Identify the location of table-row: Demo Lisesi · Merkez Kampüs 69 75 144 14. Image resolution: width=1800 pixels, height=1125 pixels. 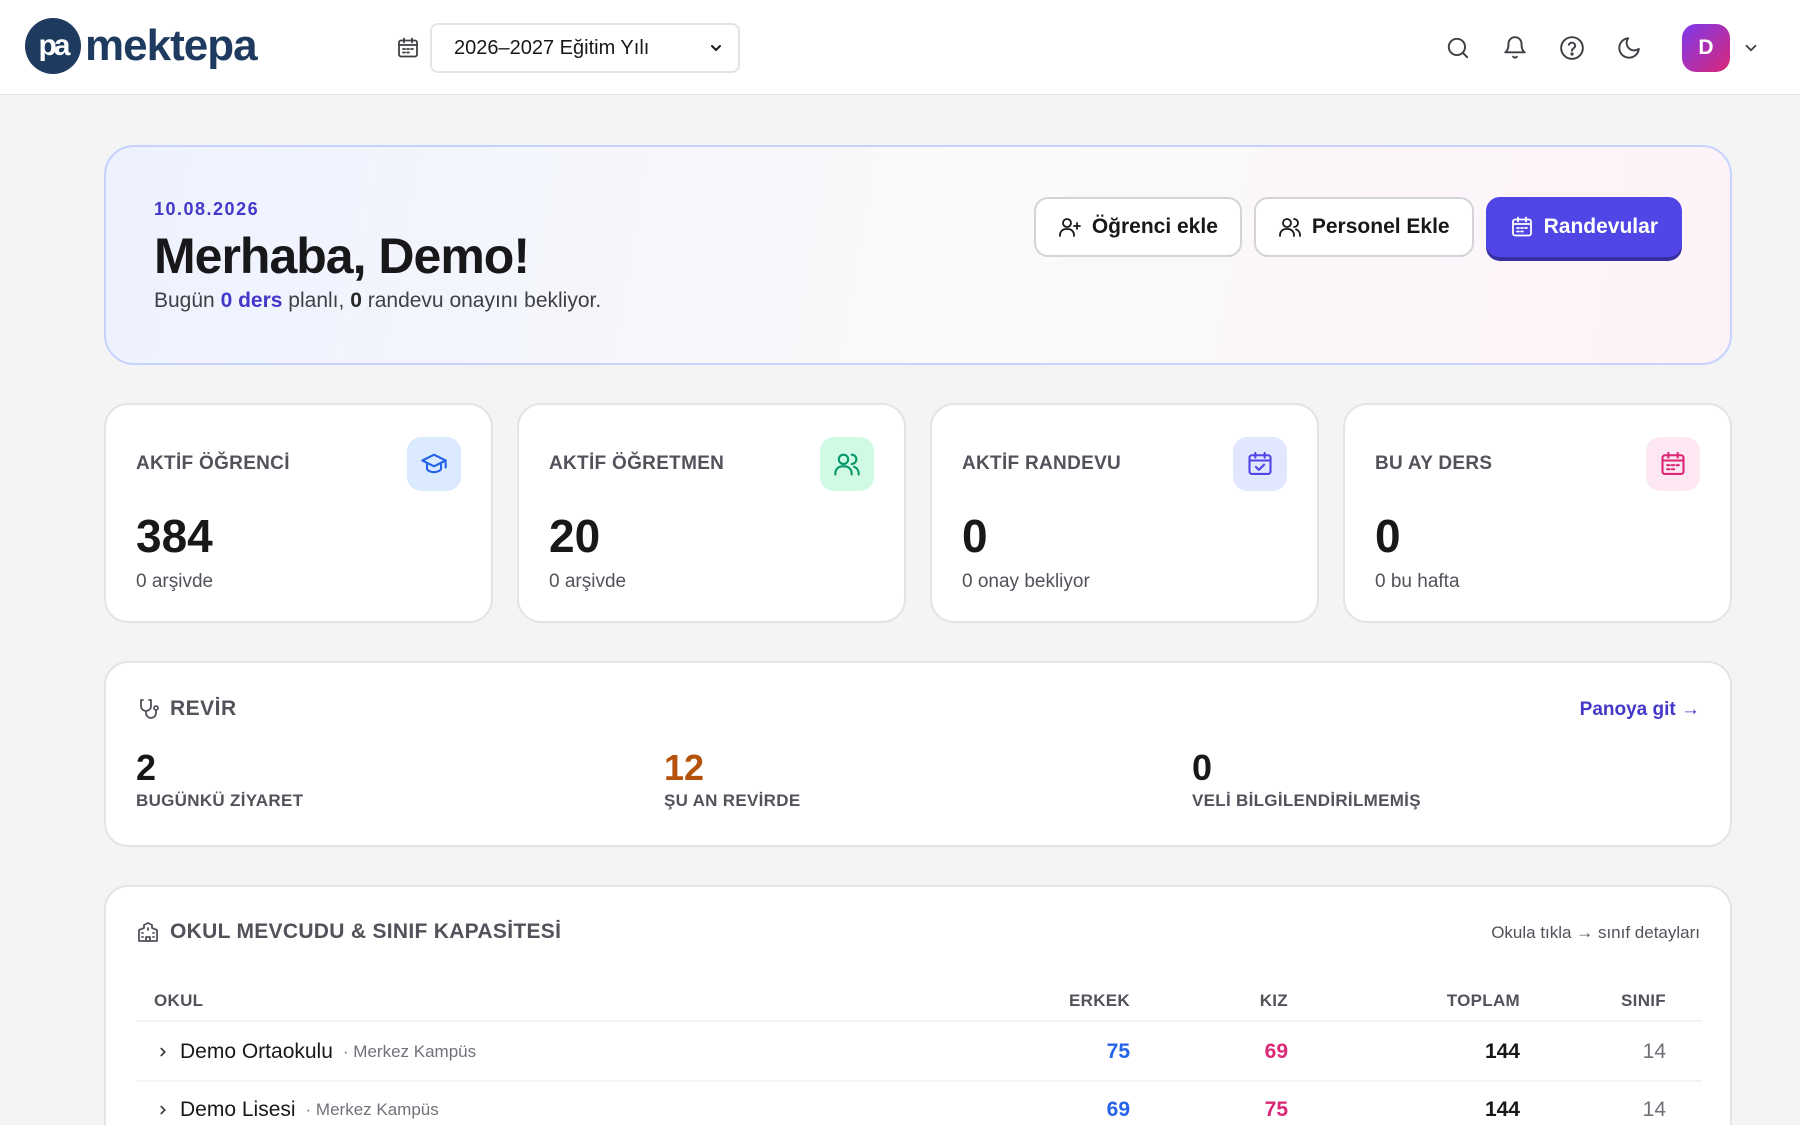
(919, 1103).